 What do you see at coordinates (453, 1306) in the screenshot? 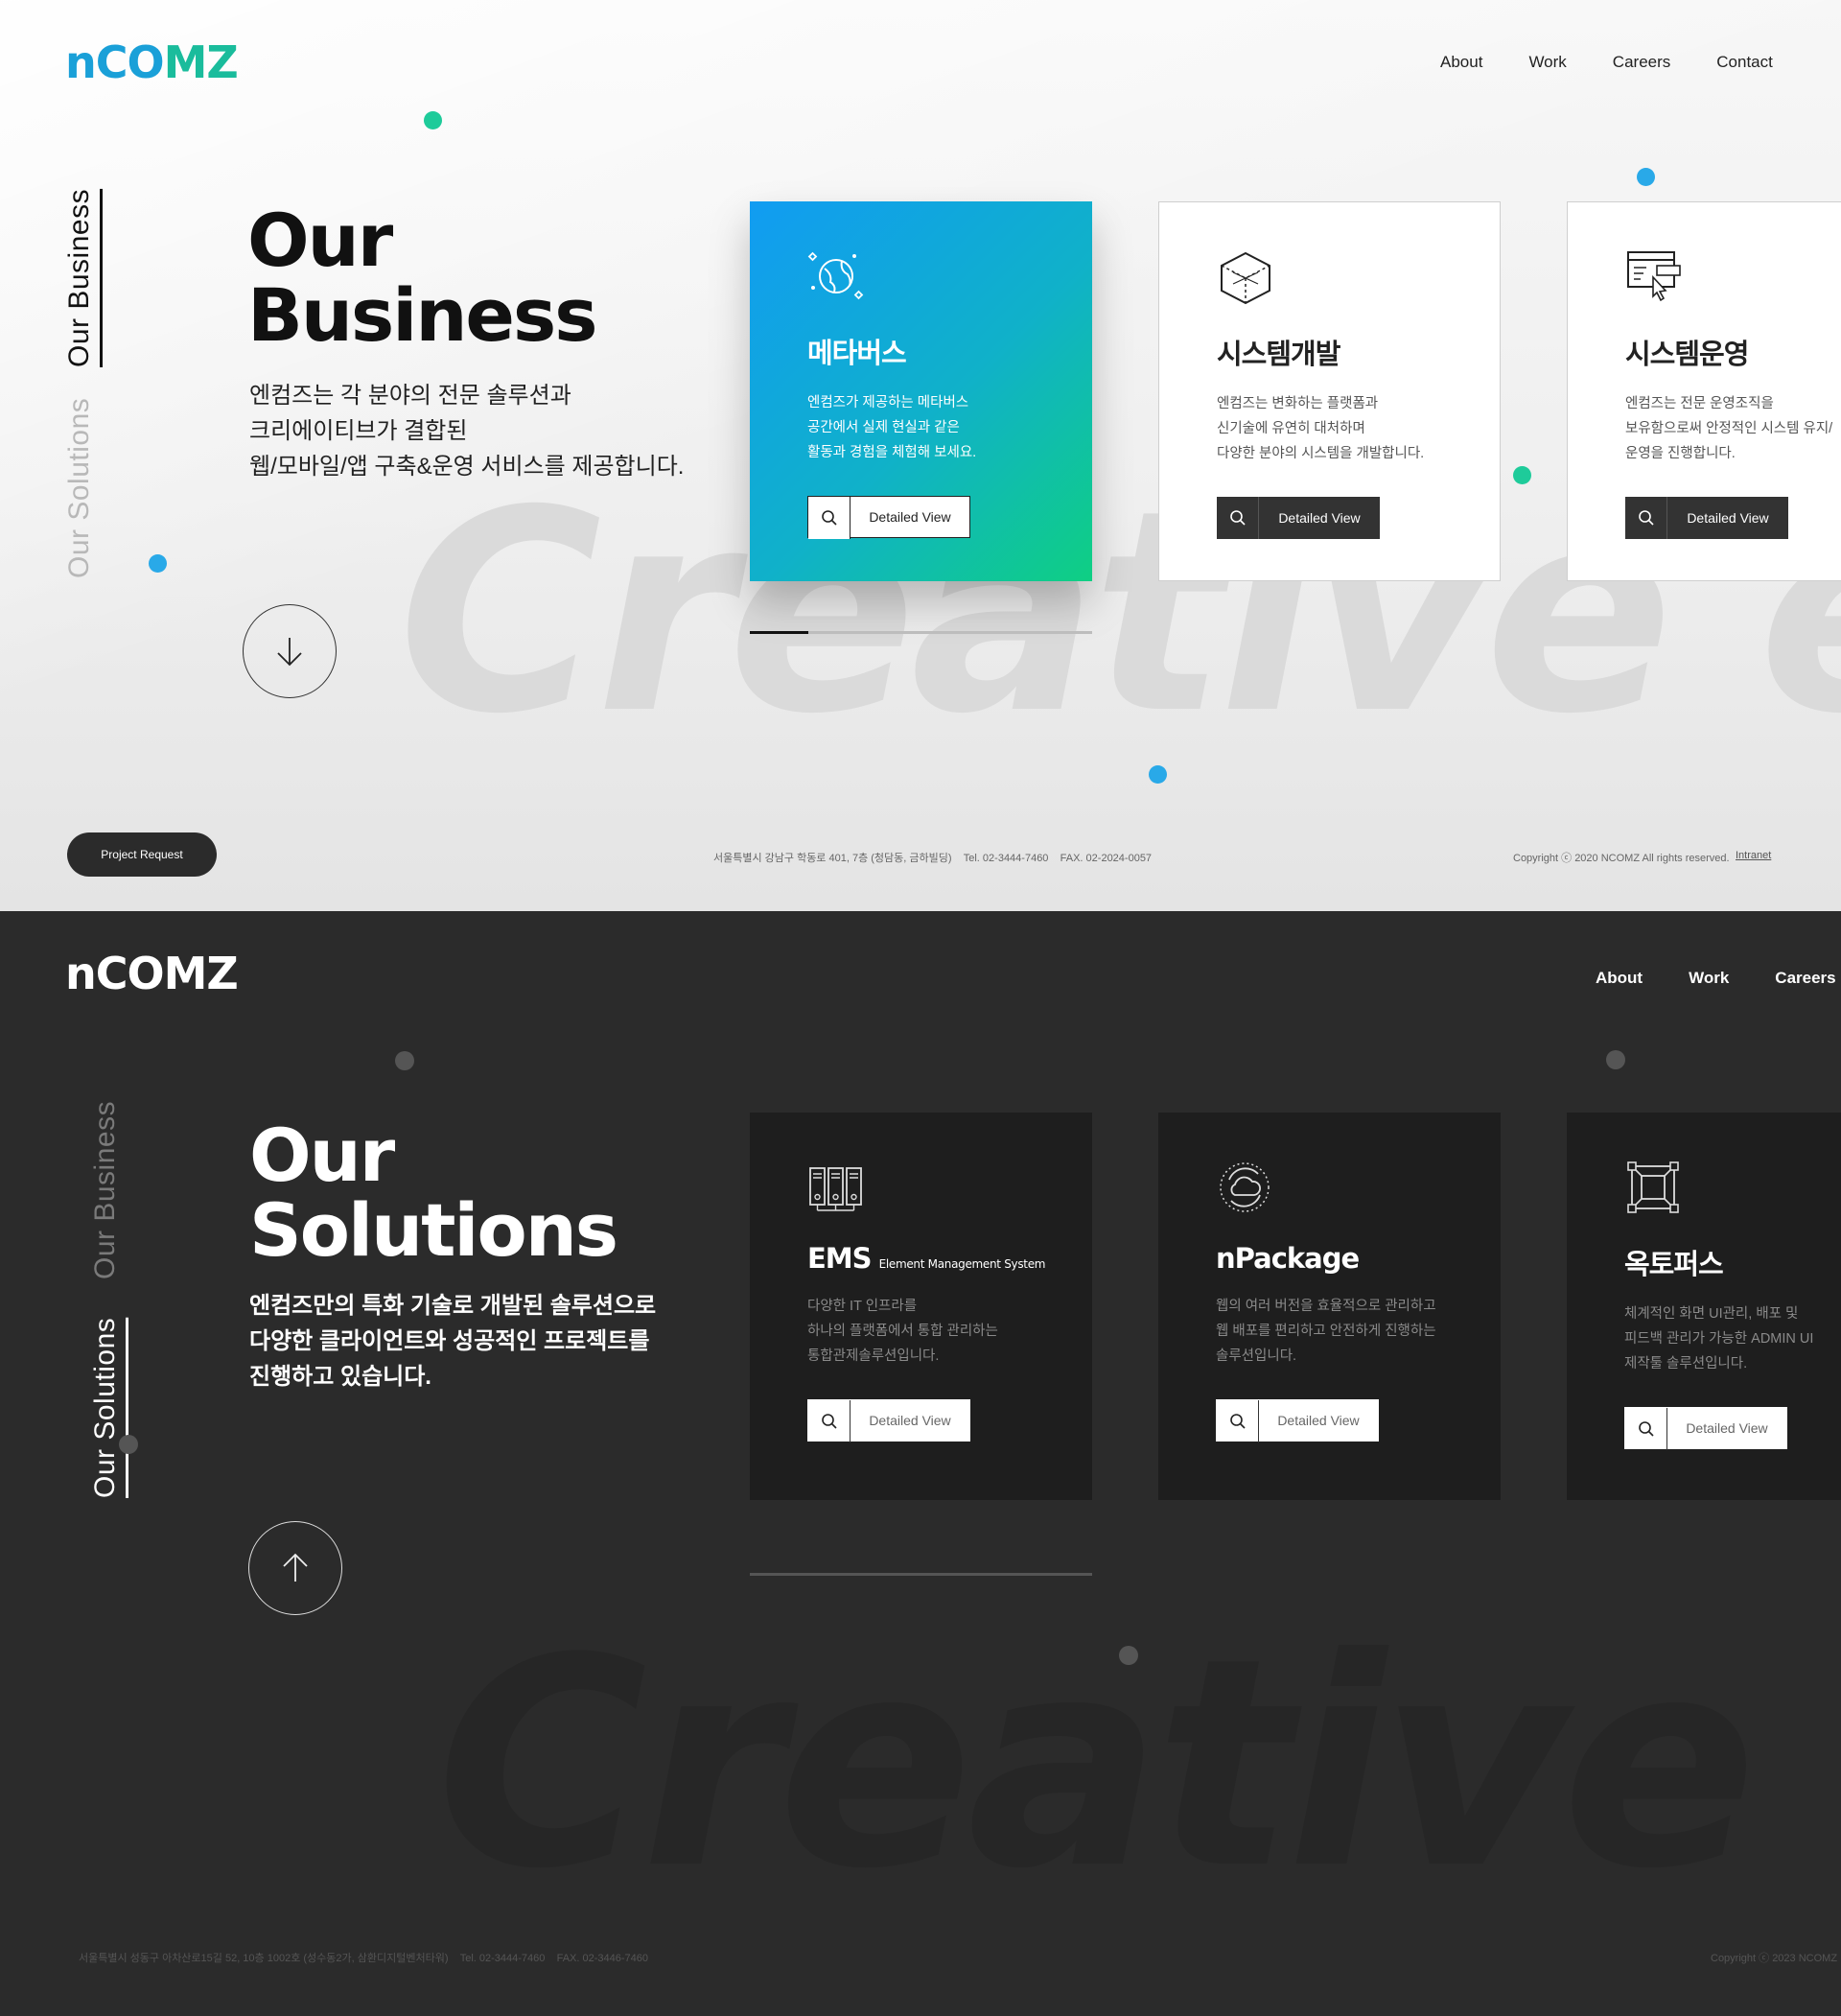
I see `desc-line: 엔컴즈만의 특화 기술로 개발된 솔루션으로` at bounding box center [453, 1306].